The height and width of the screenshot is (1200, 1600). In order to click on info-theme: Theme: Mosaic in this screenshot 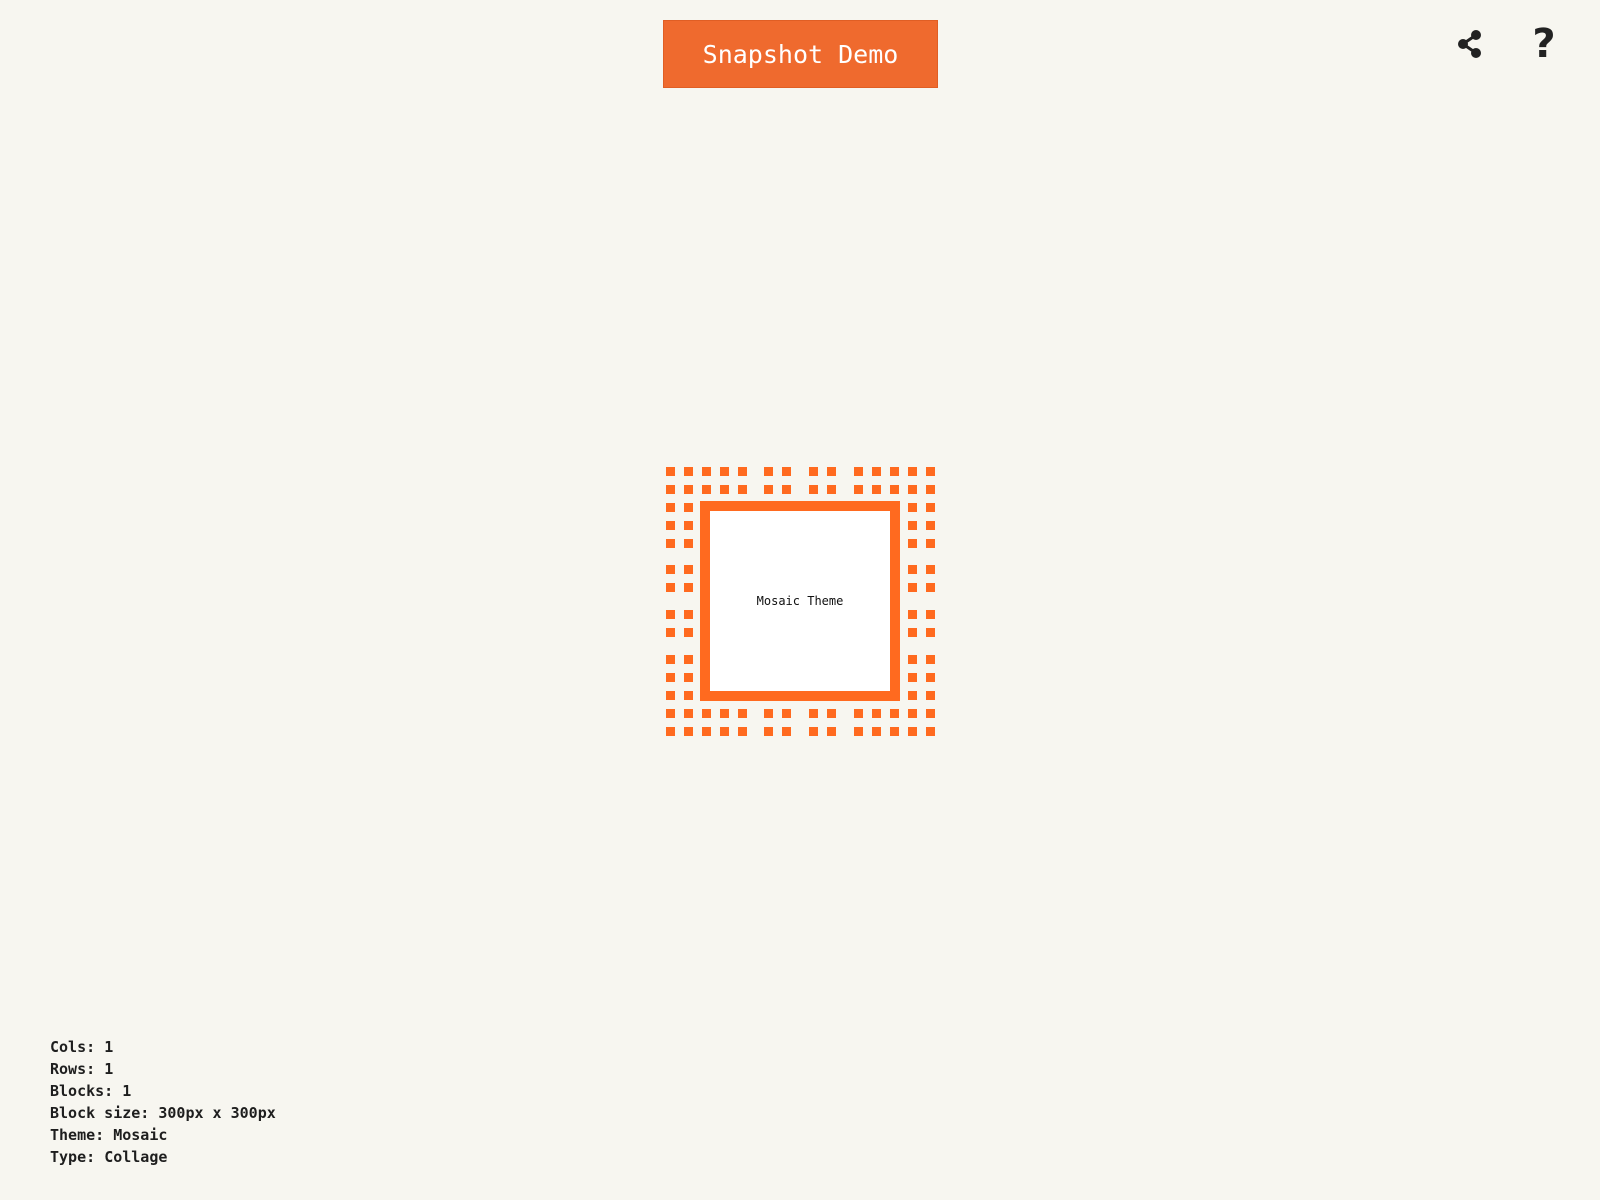, I will do `click(109, 1135)`.